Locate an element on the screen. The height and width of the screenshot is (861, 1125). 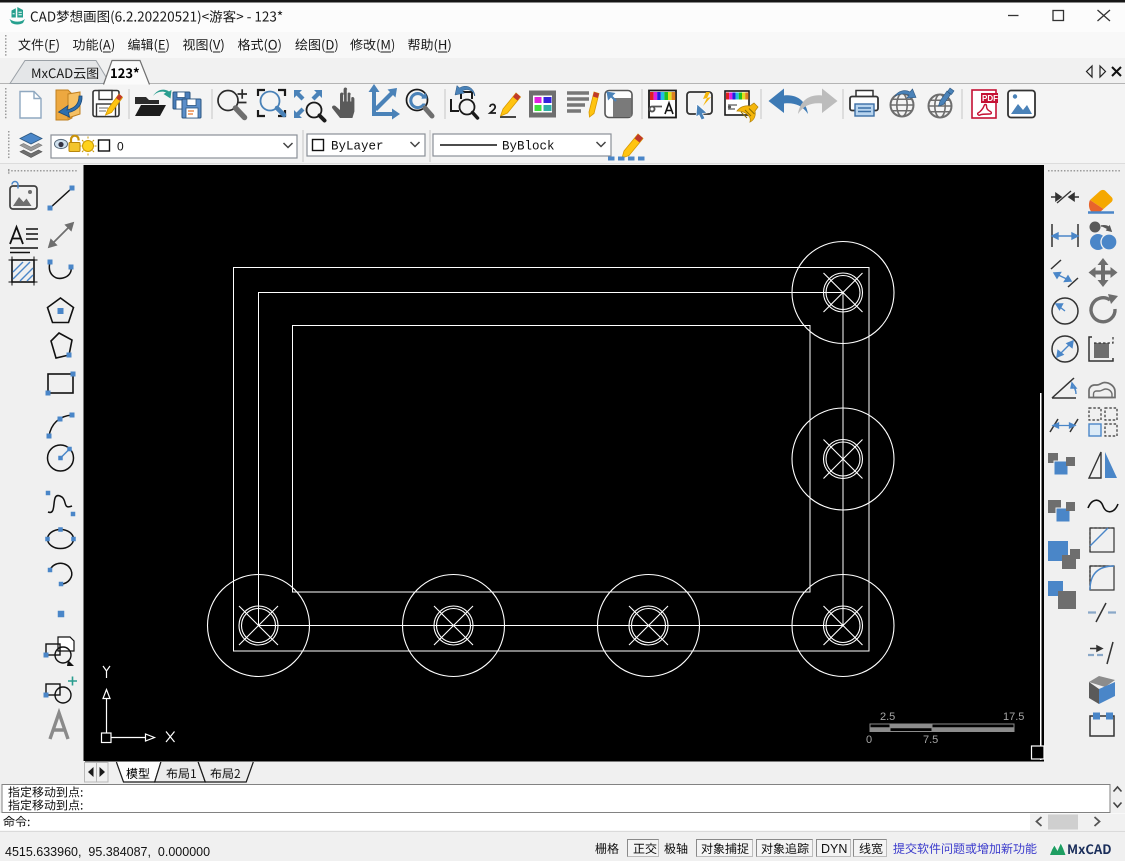
svg-text: 2.5 is located at coordinates (887, 717).